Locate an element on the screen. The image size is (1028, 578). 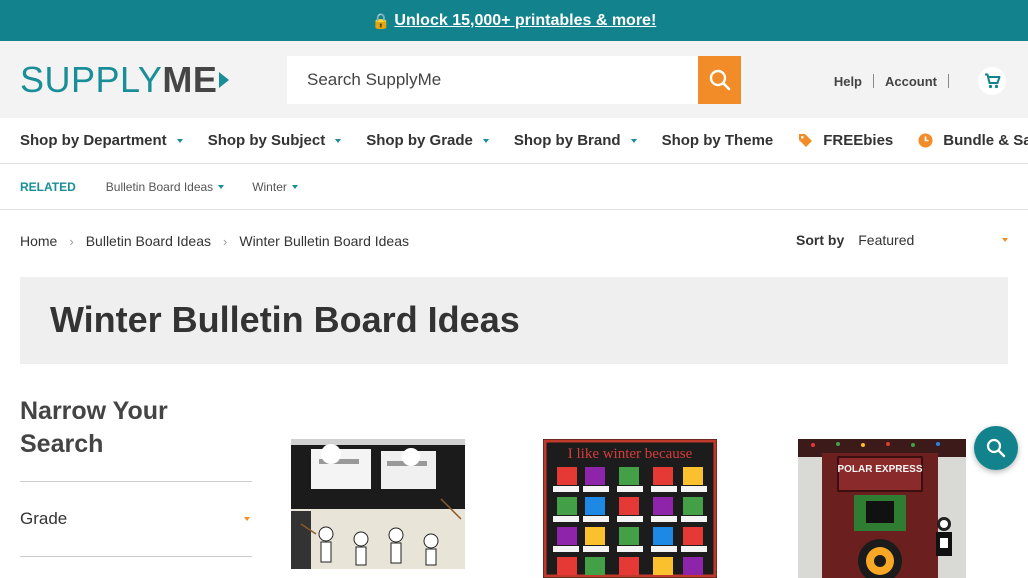
nav-shop-by-department: Shop by Department is located at coordinates (101, 140).